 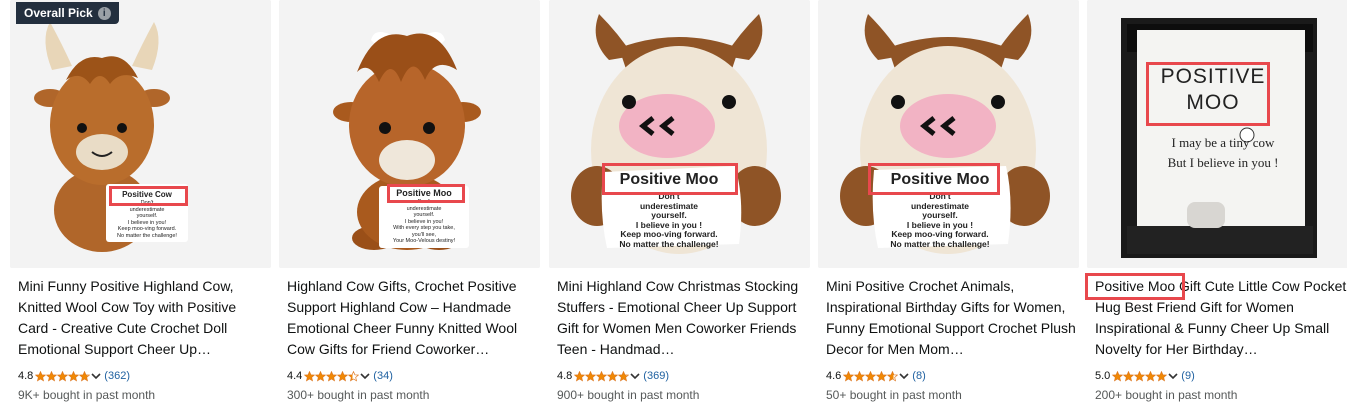 What do you see at coordinates (918, 376) in the screenshot?
I see `review-count-link: (8)` at bounding box center [918, 376].